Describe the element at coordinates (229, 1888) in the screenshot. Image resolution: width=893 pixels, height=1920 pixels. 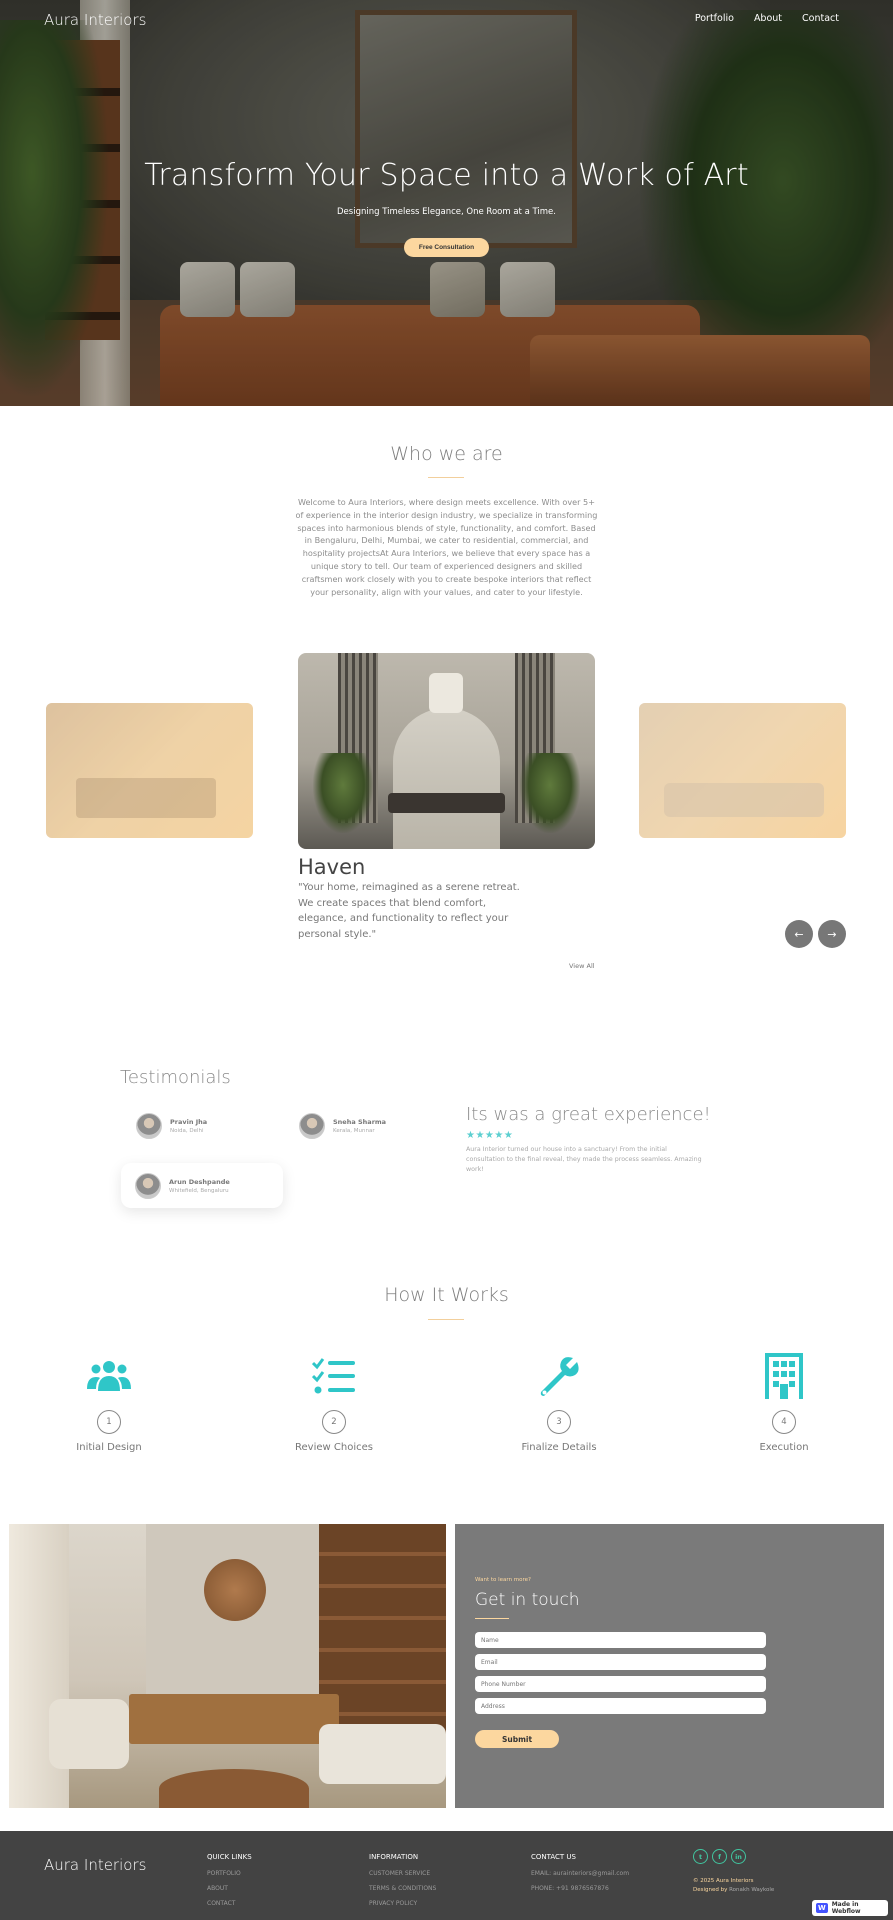
I see `footer-link-about: ABOUT` at that location.